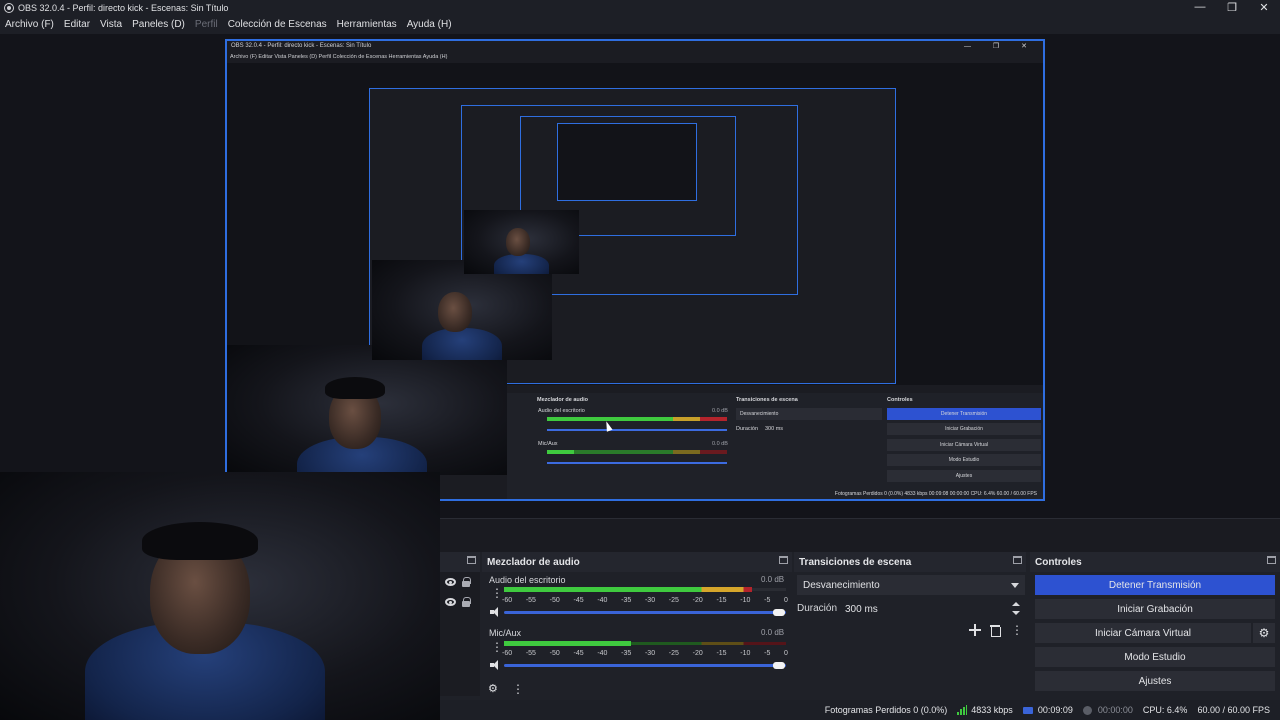  Describe the element at coordinates (637, 463) in the screenshot. I see `nested-mic-slider` at that location.